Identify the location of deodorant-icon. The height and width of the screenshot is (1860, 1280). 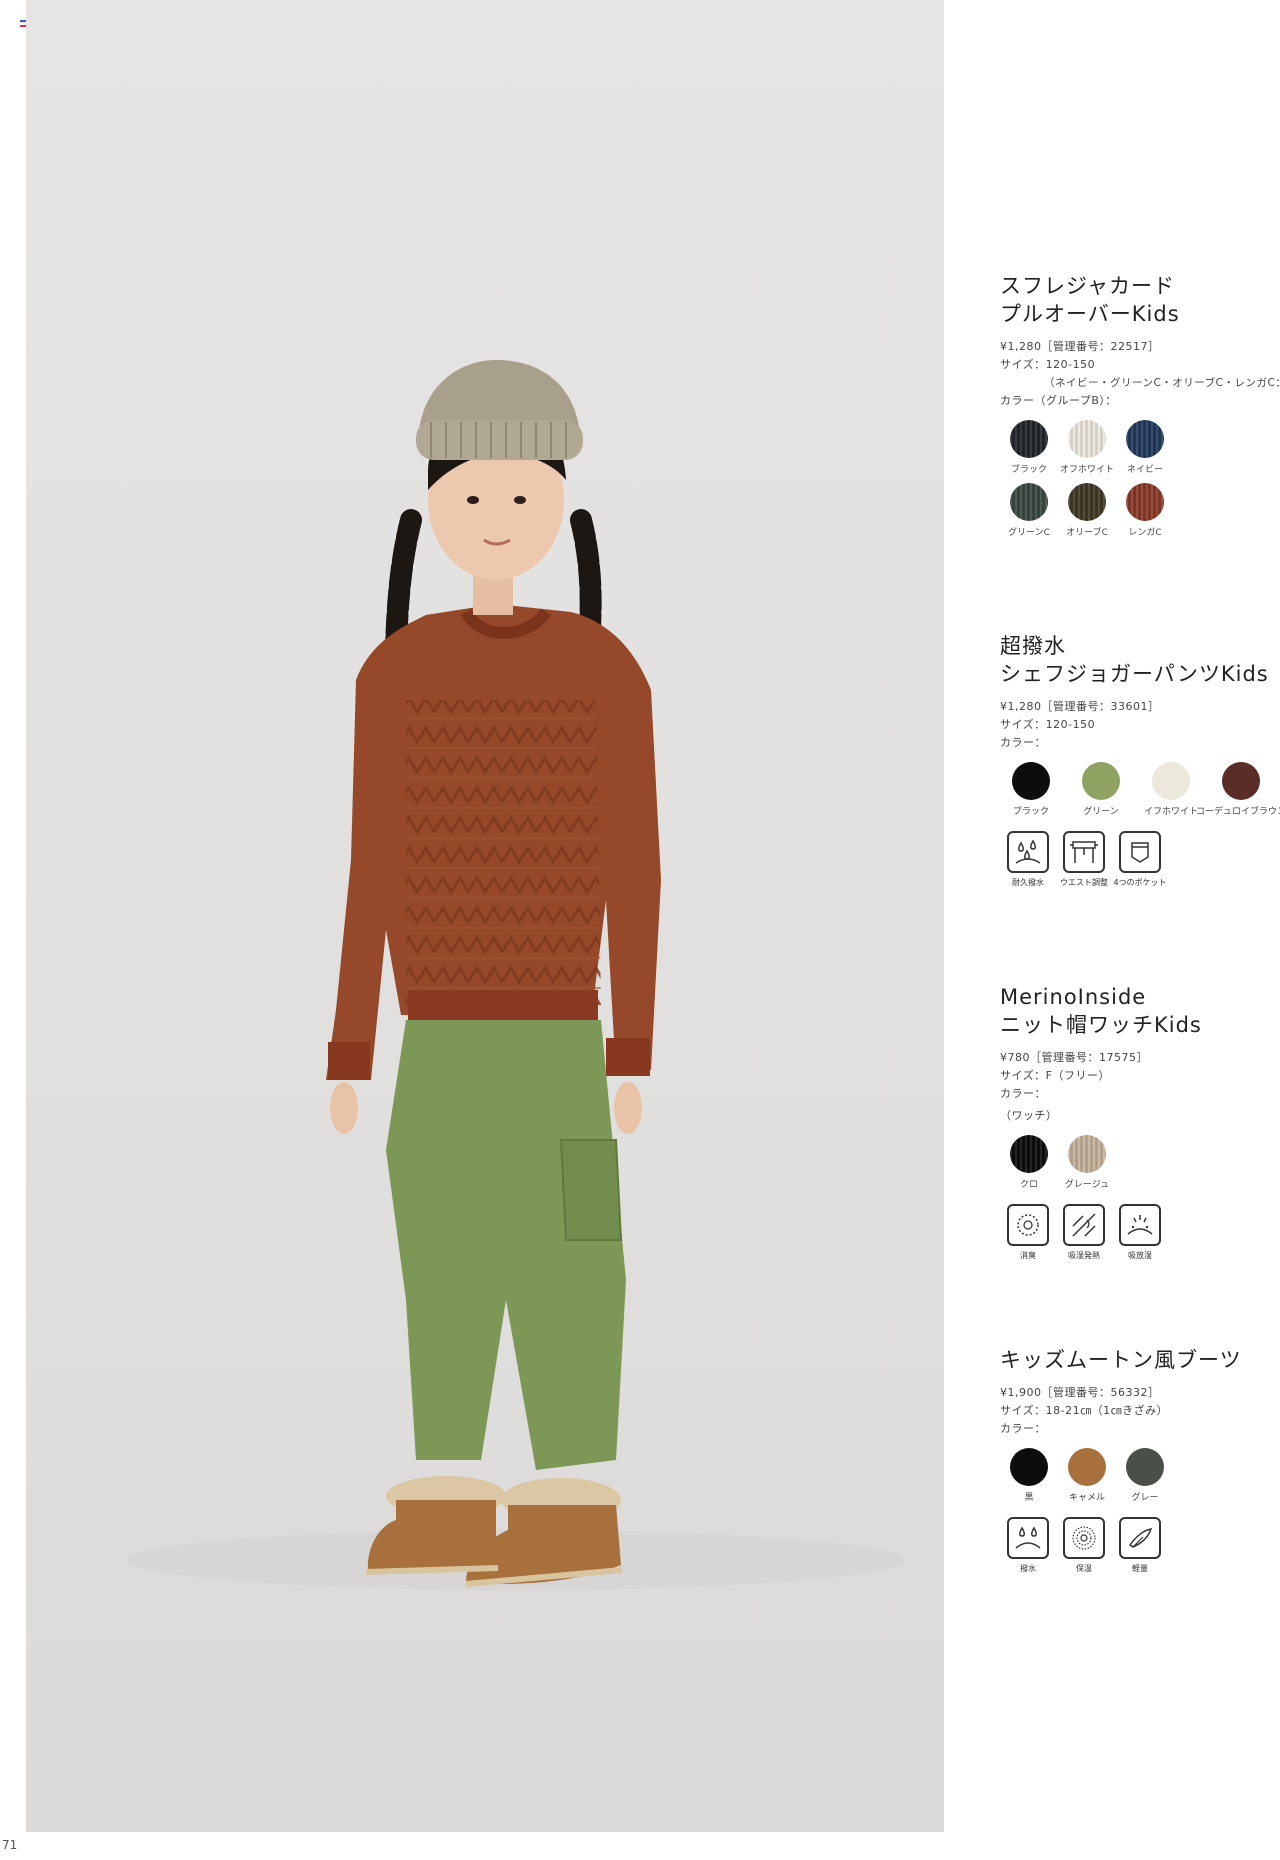
(1028, 1225).